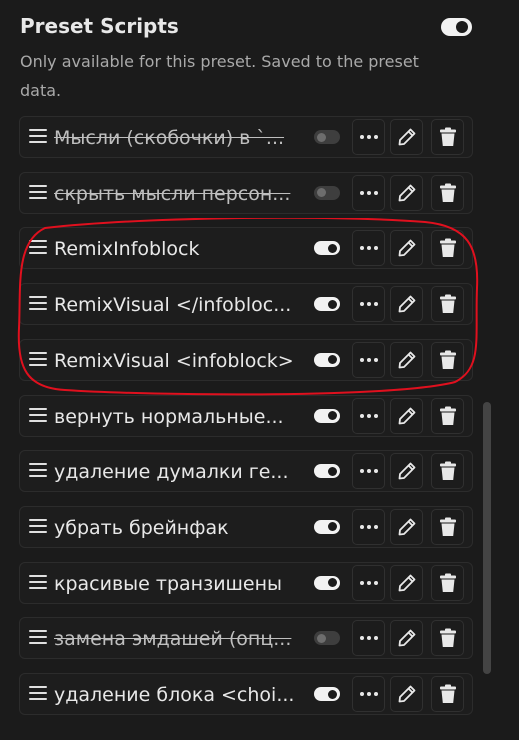 The width and height of the screenshot is (519, 740). Describe the element at coordinates (246, 359) in the screenshot. I see `script-row: RemixVisual <infoblock>` at that location.